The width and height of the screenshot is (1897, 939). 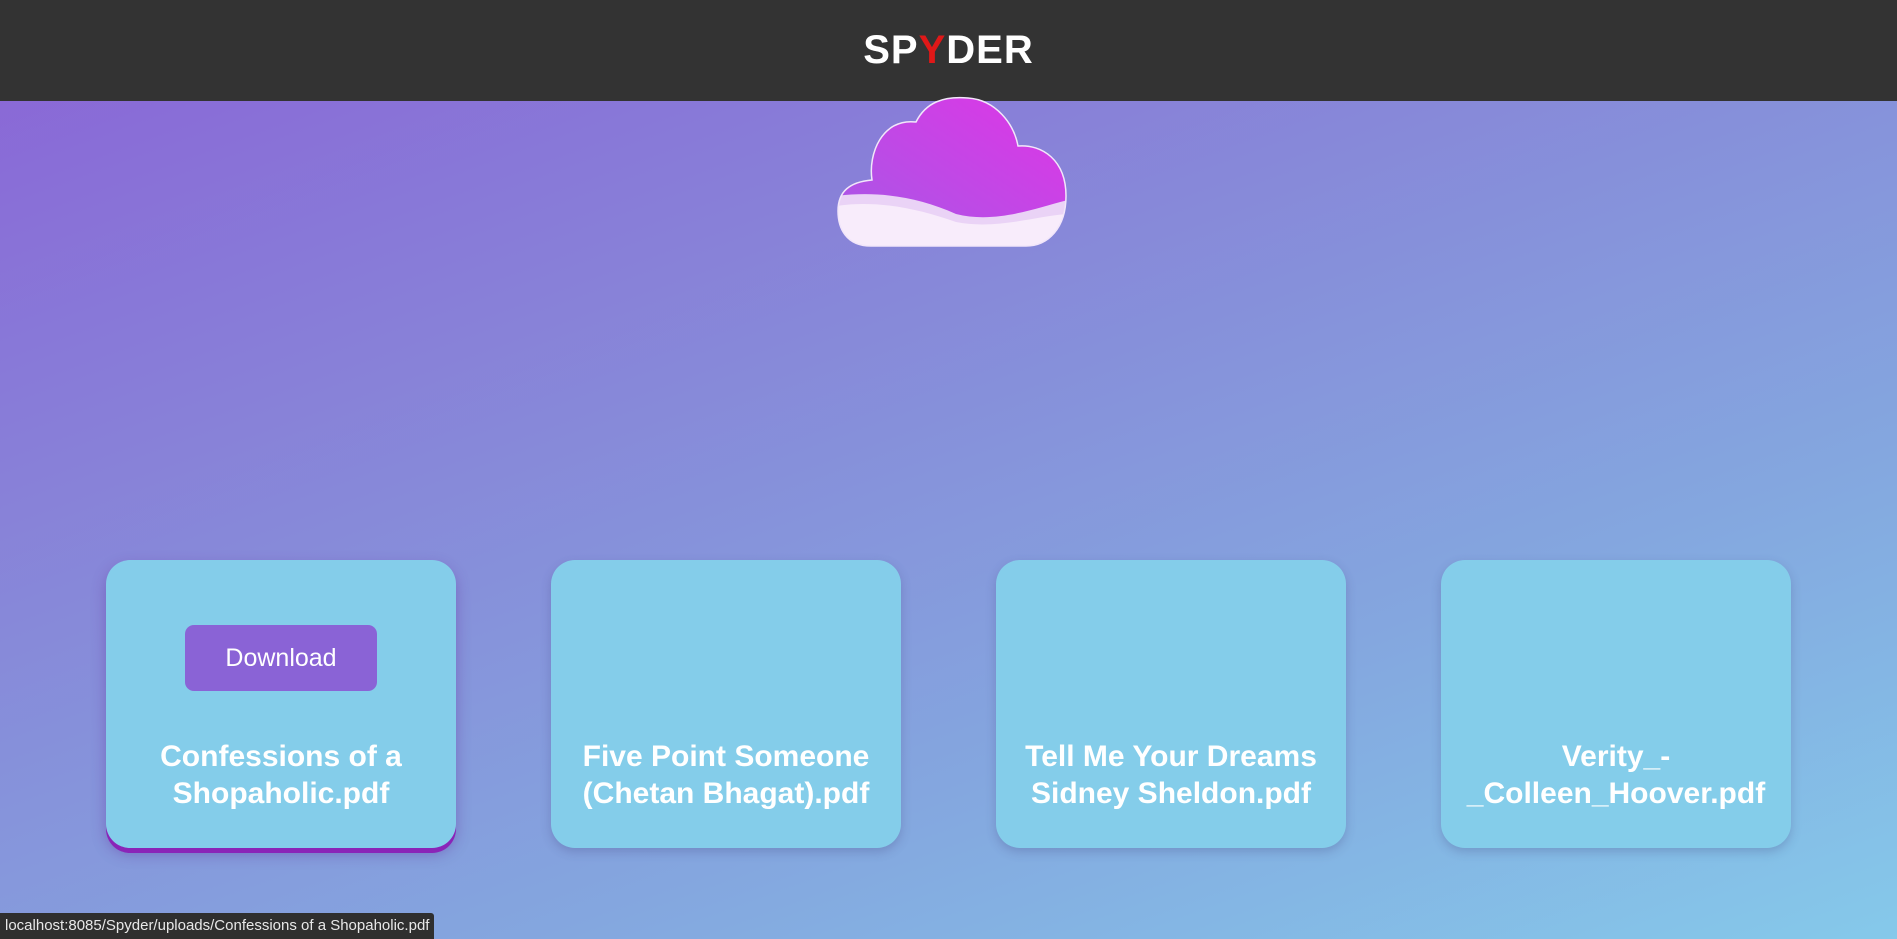 I want to click on brand-suffix: DER, so click(x=990, y=50).